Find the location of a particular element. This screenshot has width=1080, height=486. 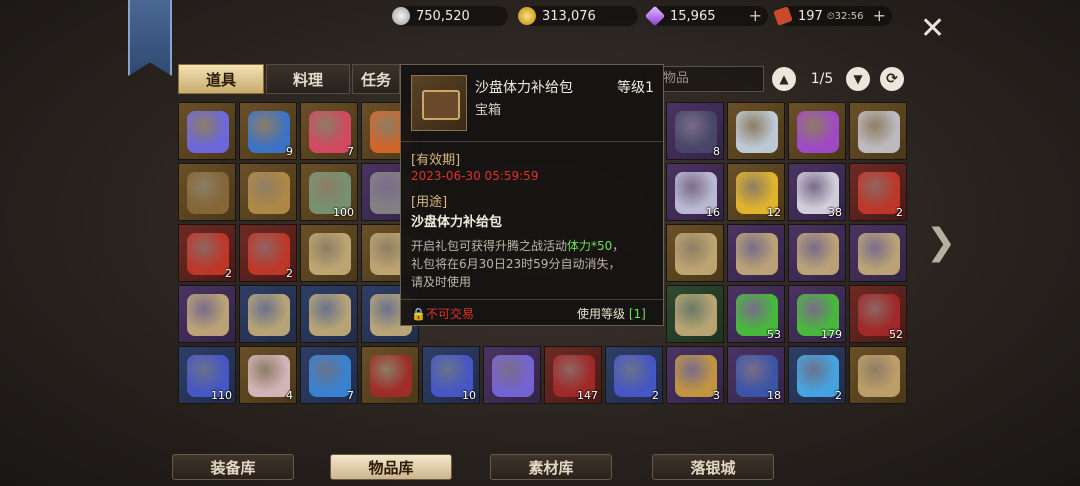

ticket-timer: 32:56 is located at coordinates (849, 16).